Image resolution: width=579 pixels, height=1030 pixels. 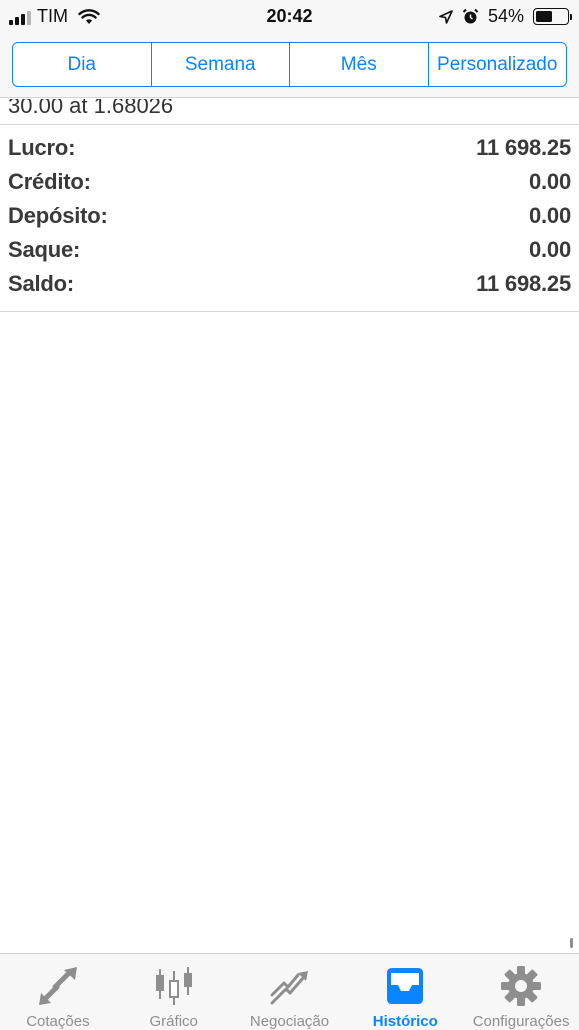 I want to click on period-selector-bar: Dia Semana Mês Personalizado, so click(x=289, y=66).